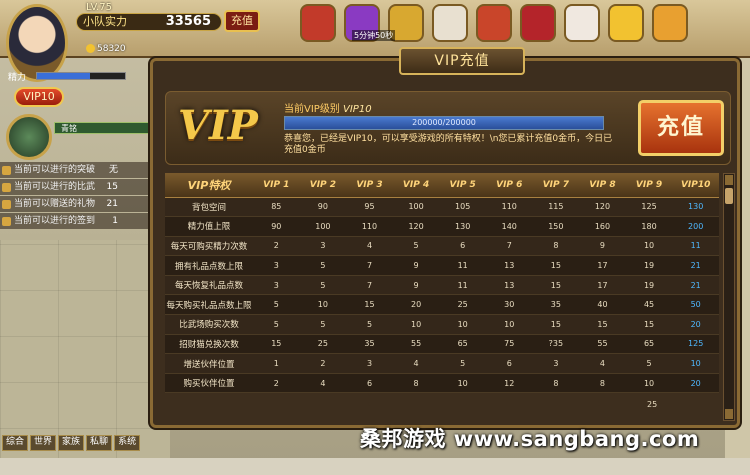 This screenshot has width=750, height=475. Describe the element at coordinates (209, 285) in the screenshot. I see `privilege-name: 每天恢复礼品点数` at that location.